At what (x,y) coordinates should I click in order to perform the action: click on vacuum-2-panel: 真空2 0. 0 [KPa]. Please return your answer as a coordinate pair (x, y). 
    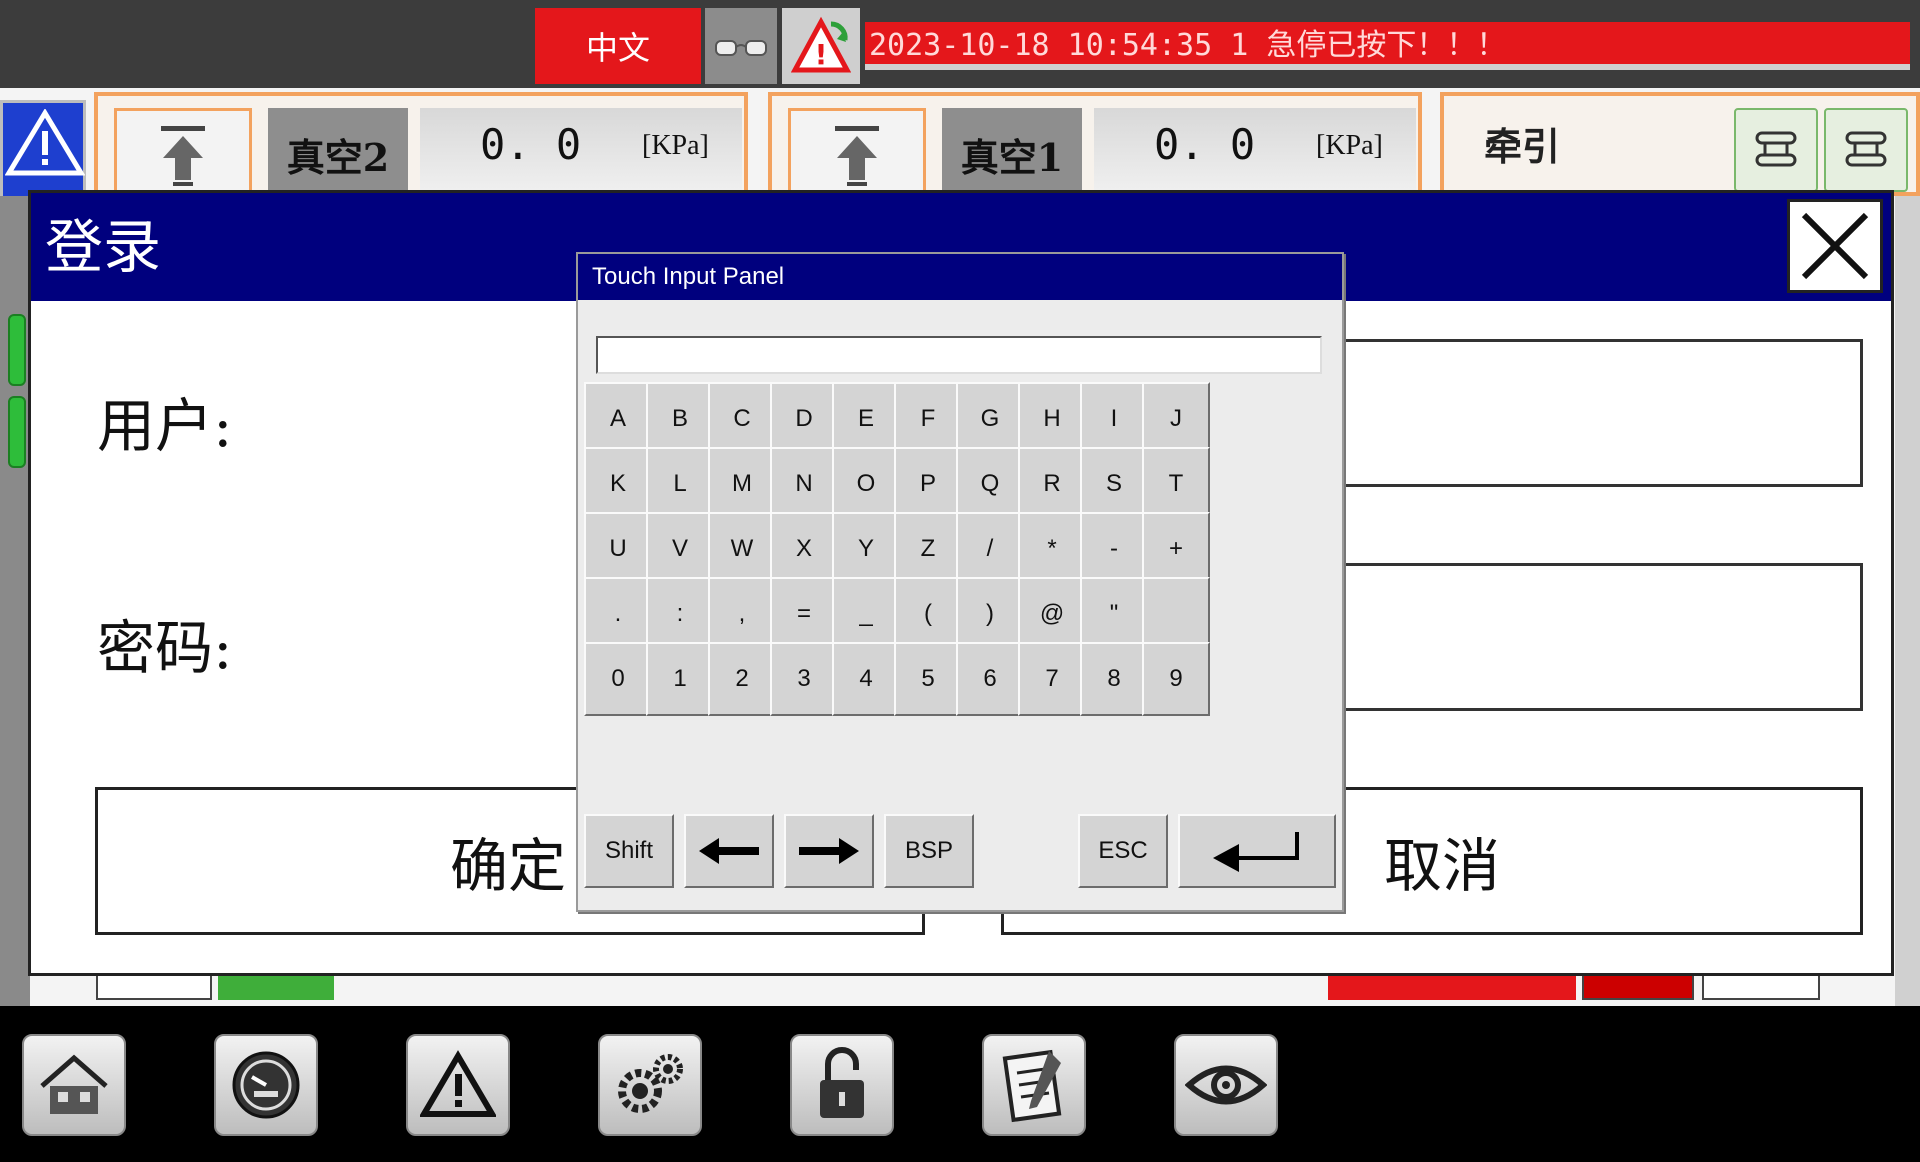
    Looking at the image, I should click on (421, 146).